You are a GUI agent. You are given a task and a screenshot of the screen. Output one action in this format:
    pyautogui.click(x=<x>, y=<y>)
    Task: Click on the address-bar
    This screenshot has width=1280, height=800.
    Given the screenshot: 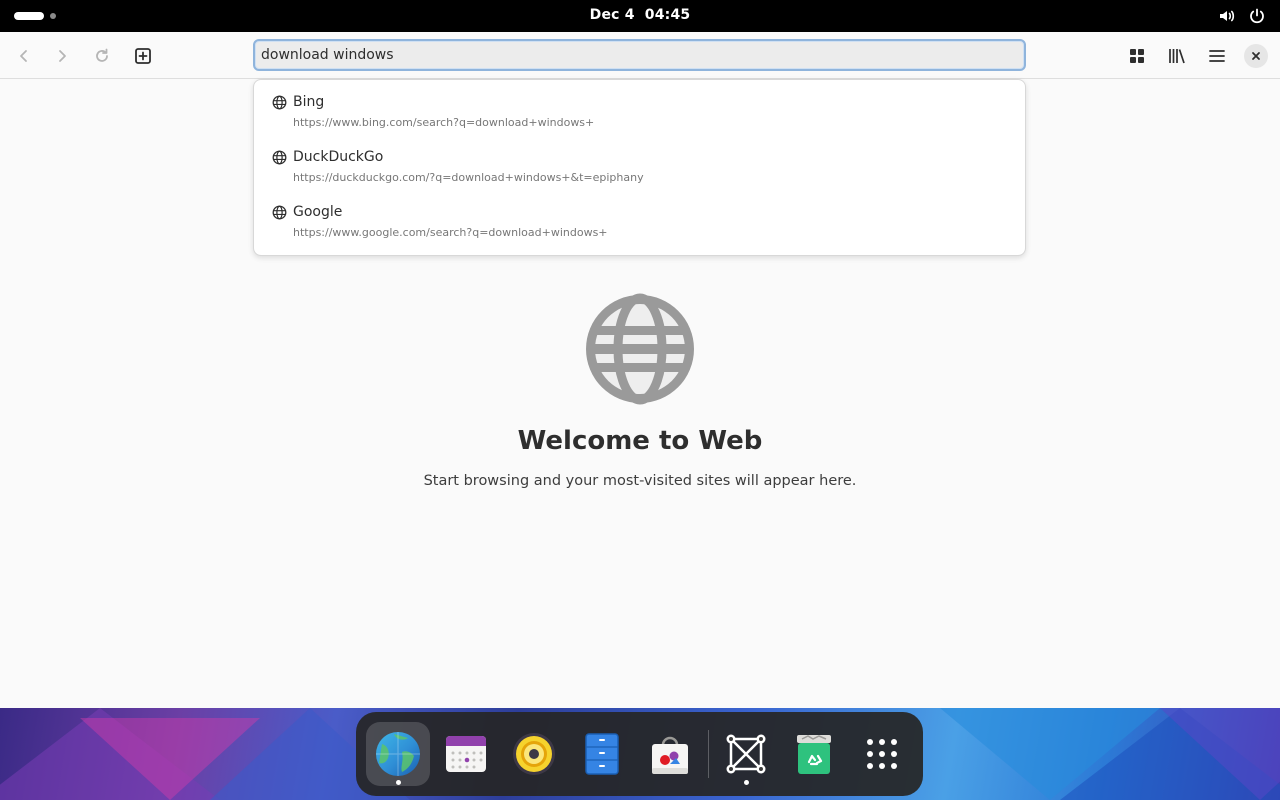 What is the action you would take?
    pyautogui.click(x=639, y=55)
    